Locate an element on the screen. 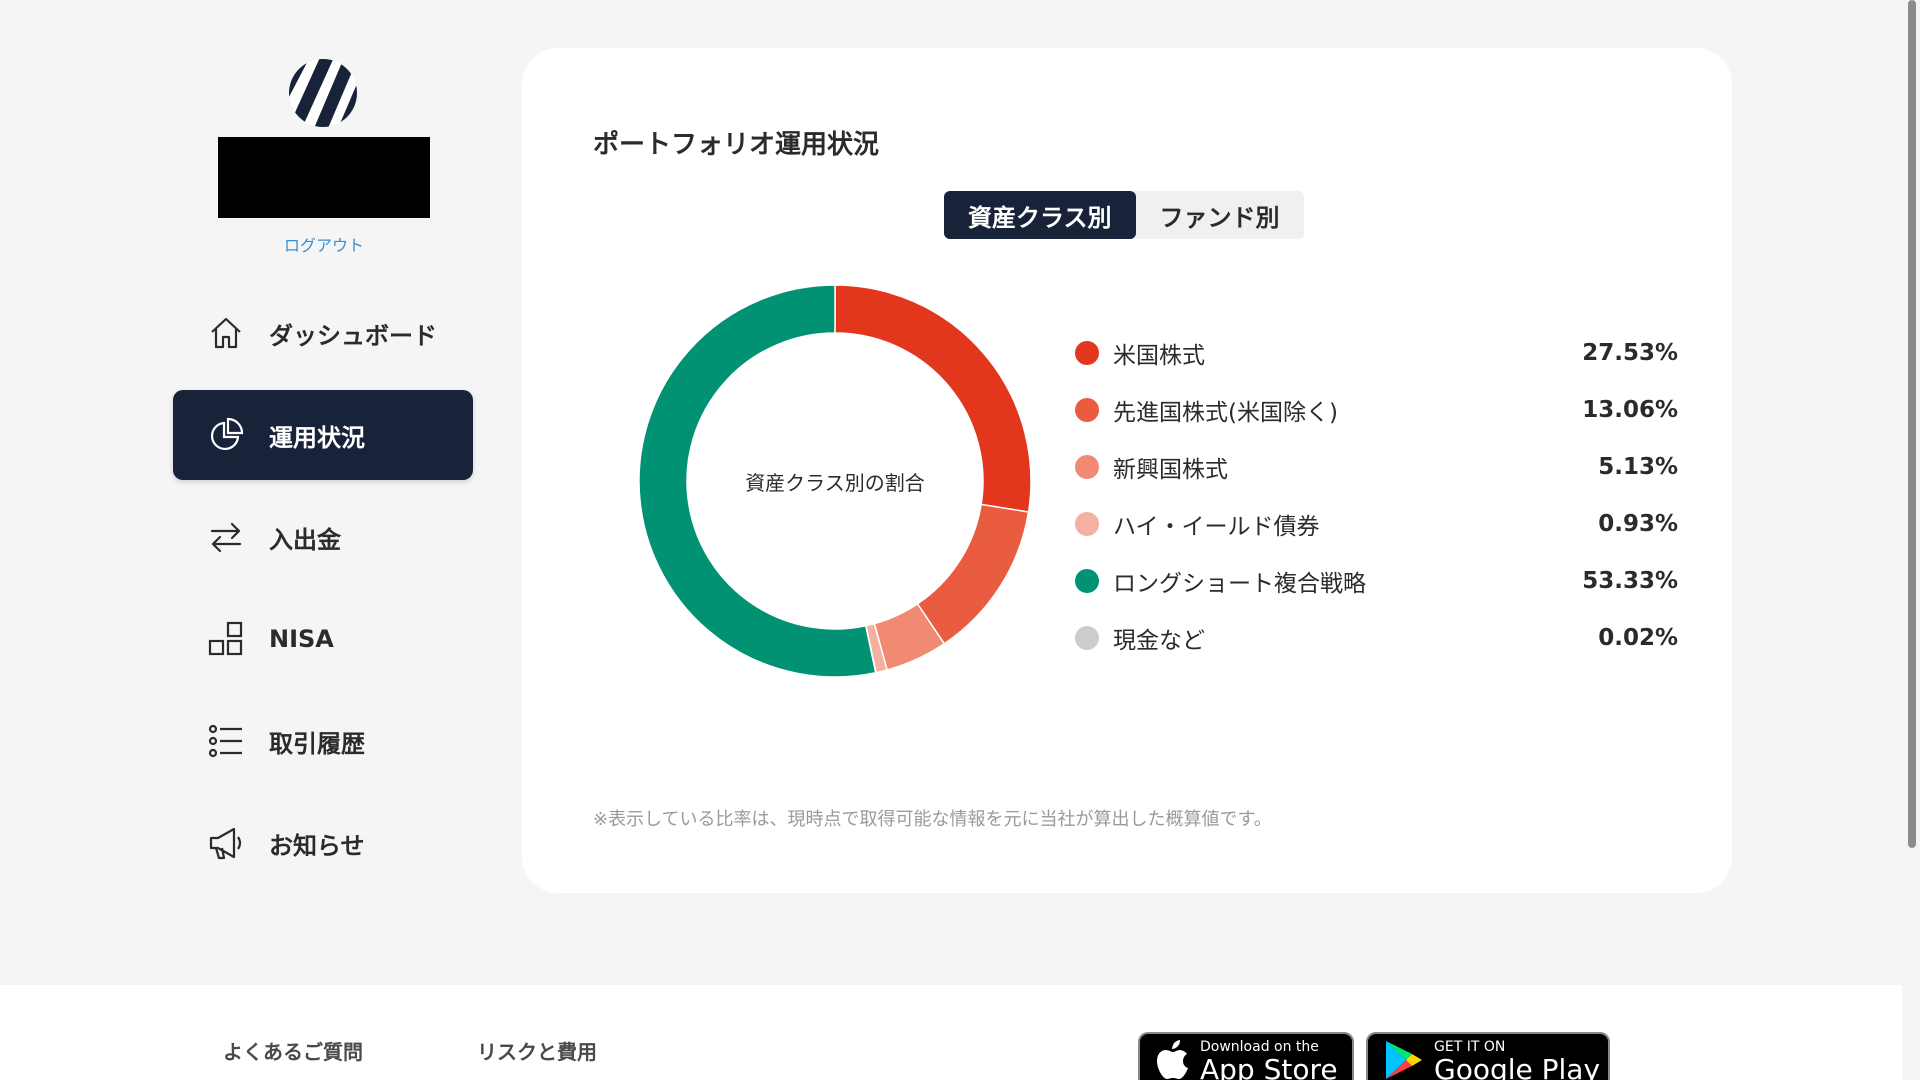 The width and height of the screenshot is (1920, 1080). blocks-icon is located at coordinates (226, 639).